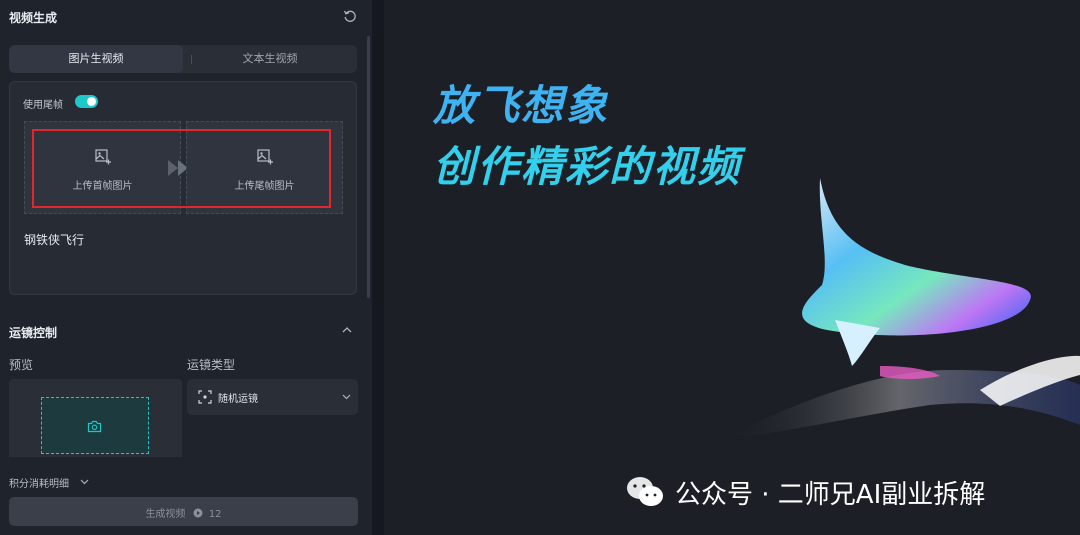  I want to click on mode-tabs: 图片生视频 文本生视频, so click(183, 59).